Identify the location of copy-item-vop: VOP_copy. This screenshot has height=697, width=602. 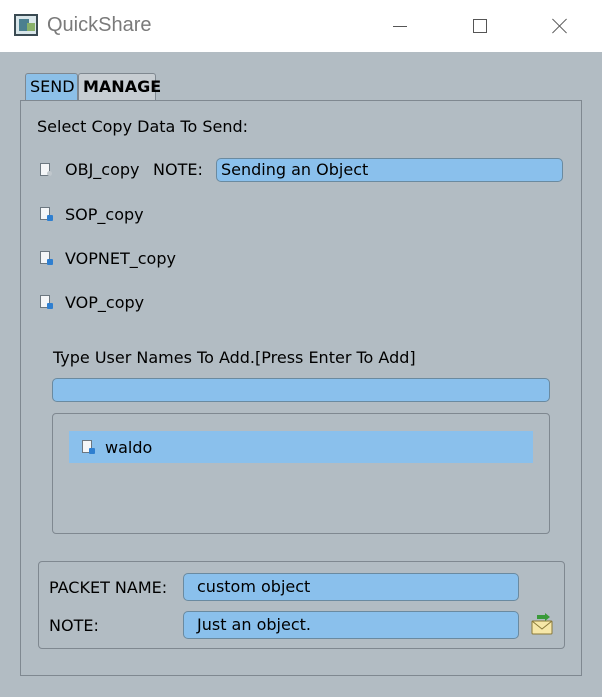
(104, 302).